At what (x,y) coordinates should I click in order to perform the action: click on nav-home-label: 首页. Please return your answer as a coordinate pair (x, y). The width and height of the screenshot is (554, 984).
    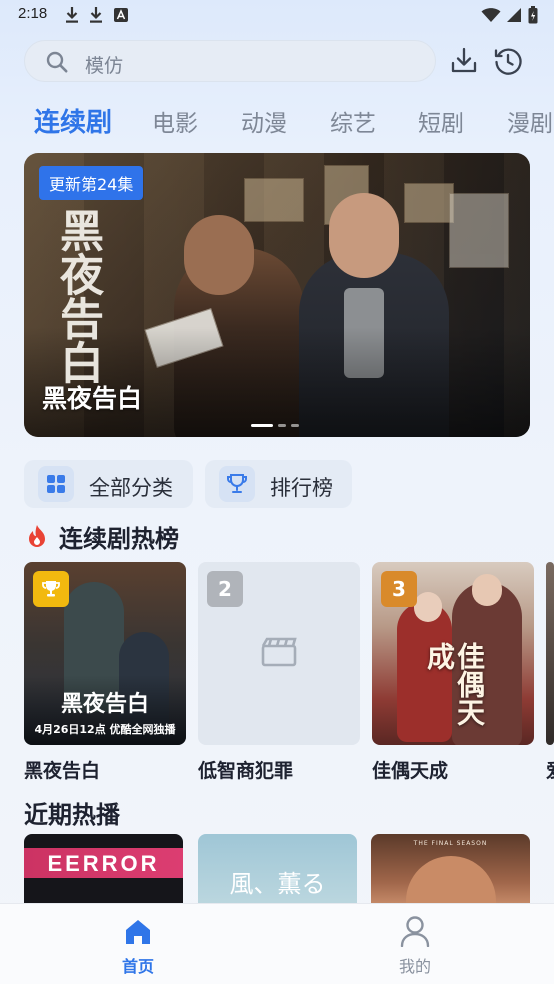
    Looking at the image, I should click on (137, 966).